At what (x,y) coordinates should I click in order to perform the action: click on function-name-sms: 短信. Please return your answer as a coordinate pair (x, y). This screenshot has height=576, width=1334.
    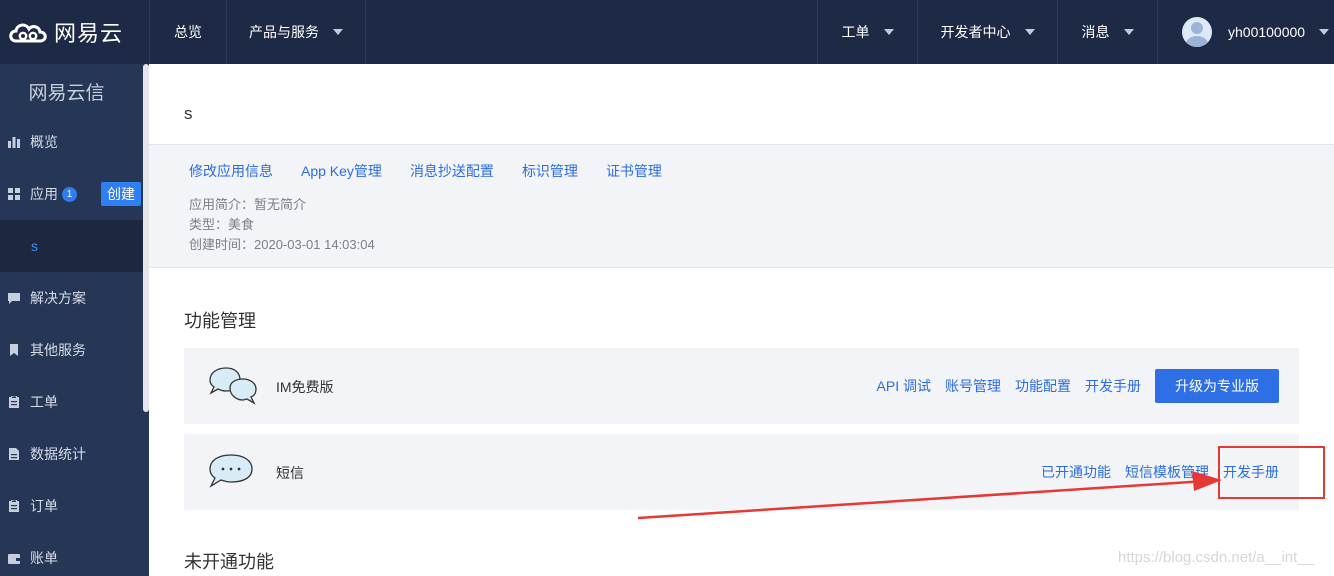
    Looking at the image, I should click on (290, 473).